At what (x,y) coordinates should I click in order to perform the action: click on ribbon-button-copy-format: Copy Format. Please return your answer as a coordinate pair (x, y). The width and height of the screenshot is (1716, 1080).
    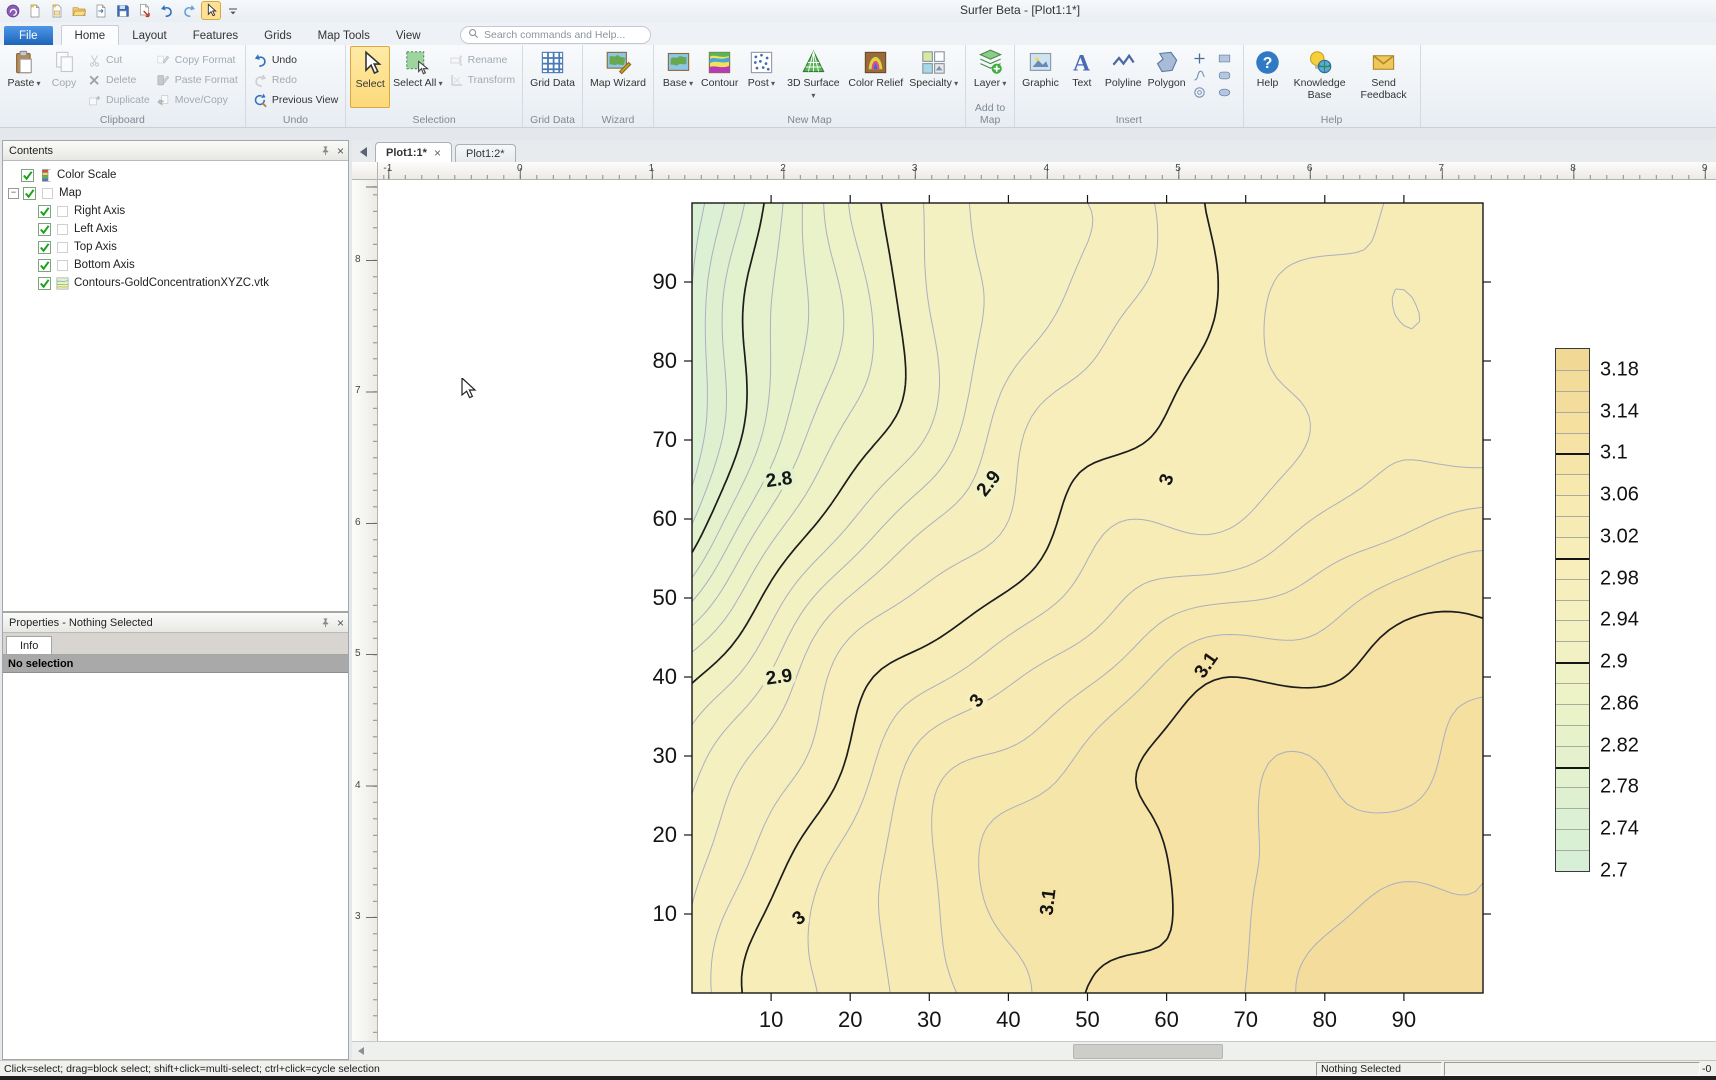
    Looking at the image, I should click on (197, 60).